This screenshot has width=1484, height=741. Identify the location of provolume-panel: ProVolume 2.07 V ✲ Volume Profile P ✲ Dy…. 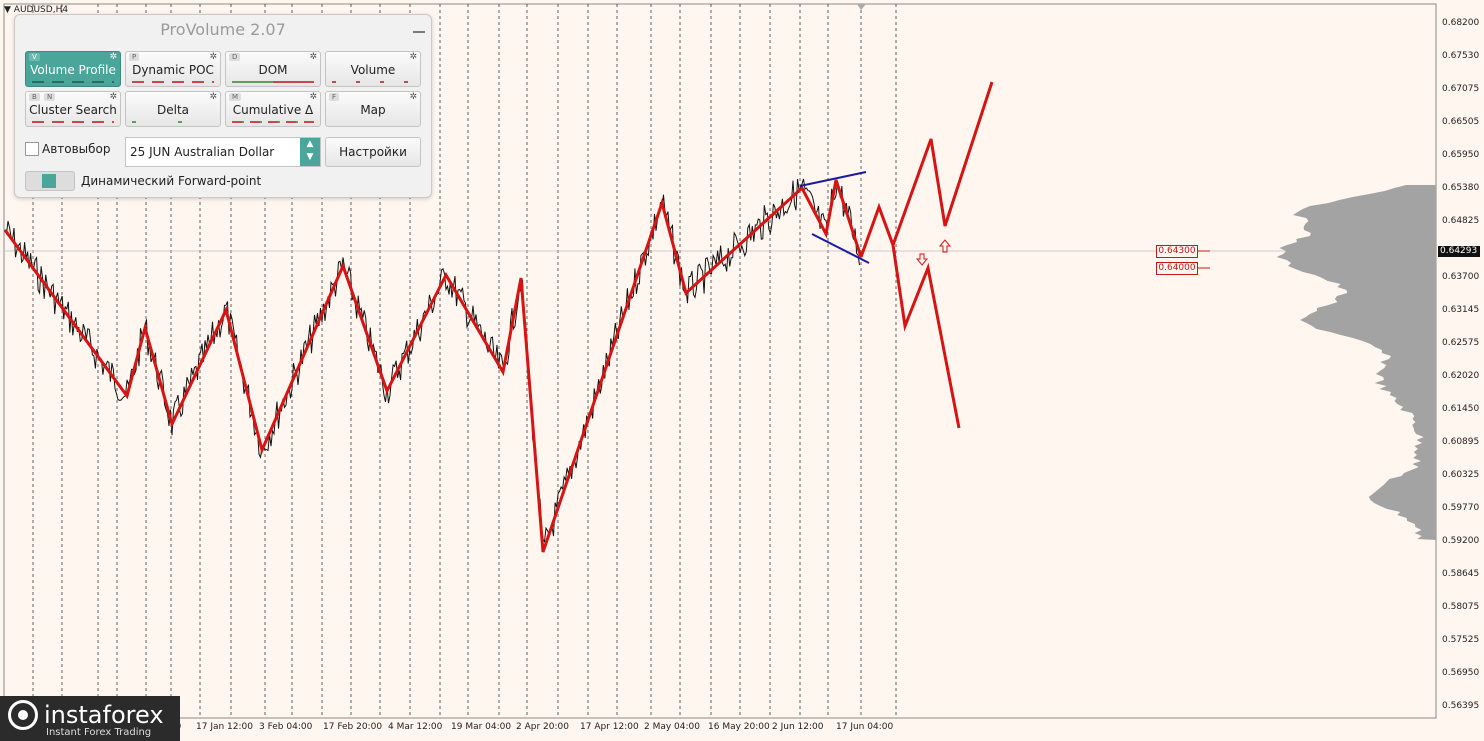
(223, 106).